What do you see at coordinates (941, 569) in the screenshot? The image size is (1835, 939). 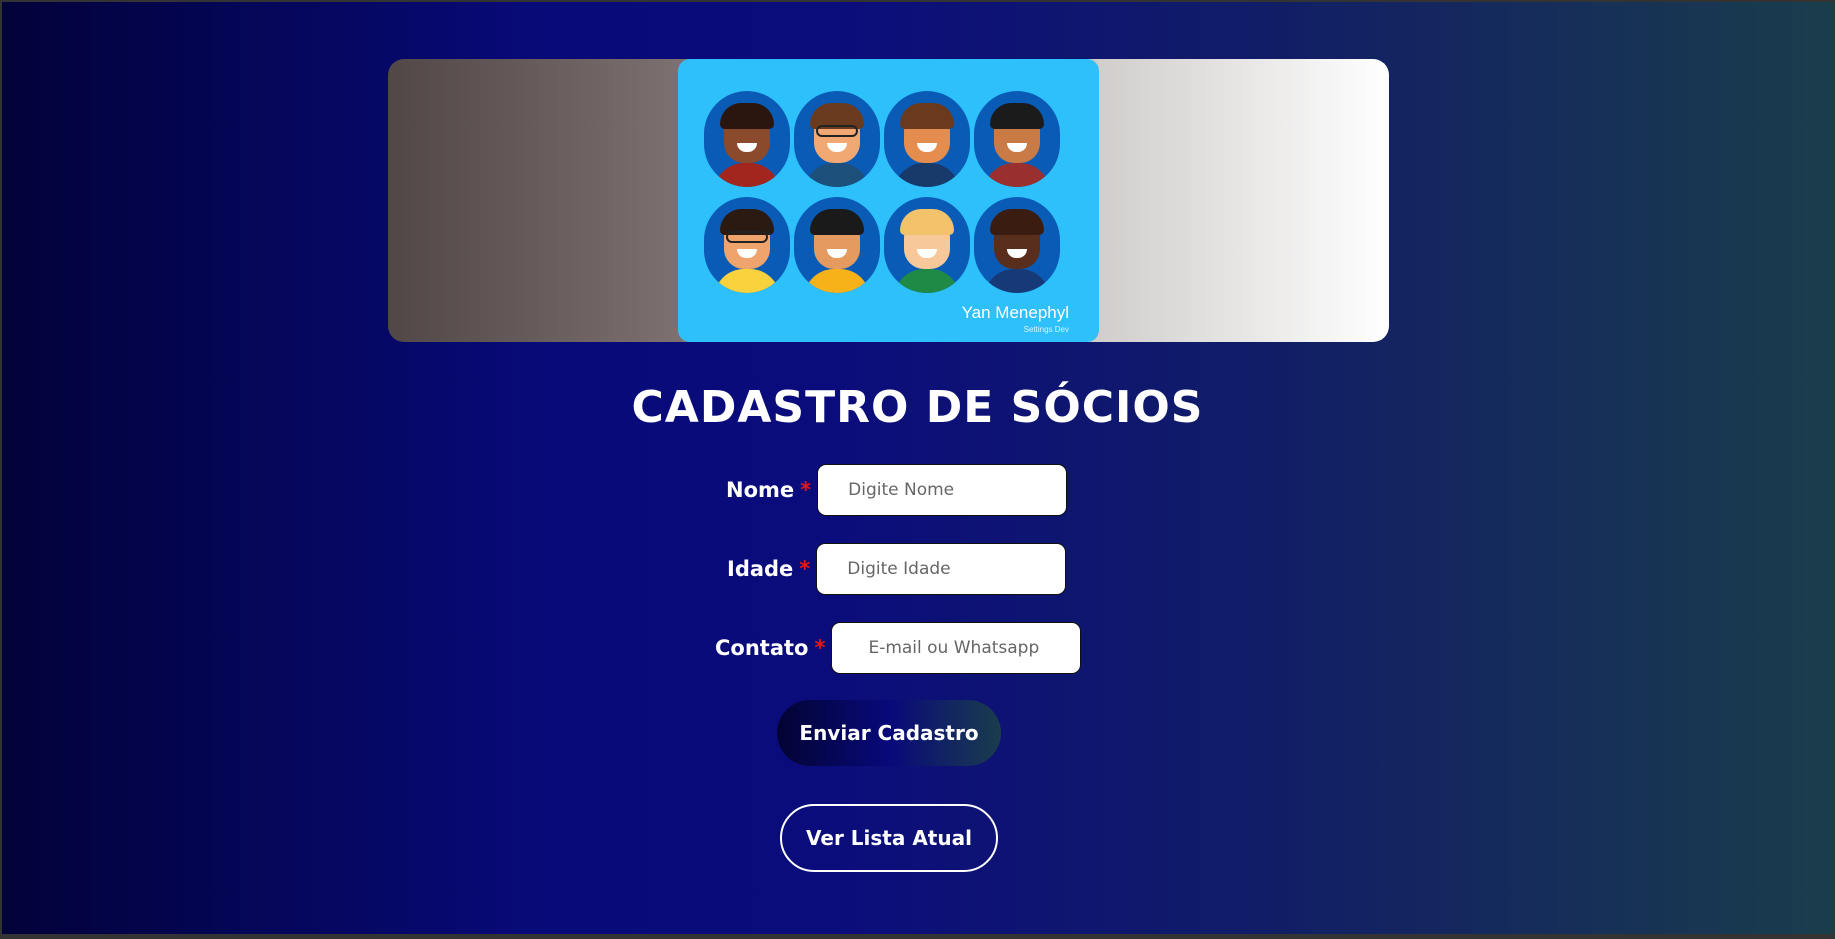 I see `idade-input` at bounding box center [941, 569].